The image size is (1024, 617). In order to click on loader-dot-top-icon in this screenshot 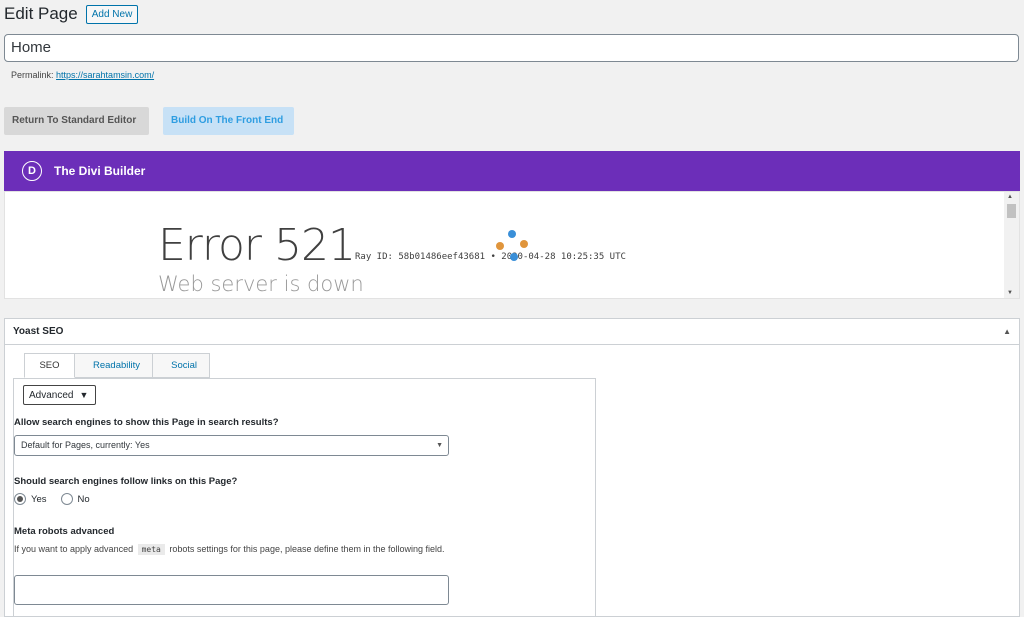, I will do `click(512, 234)`.